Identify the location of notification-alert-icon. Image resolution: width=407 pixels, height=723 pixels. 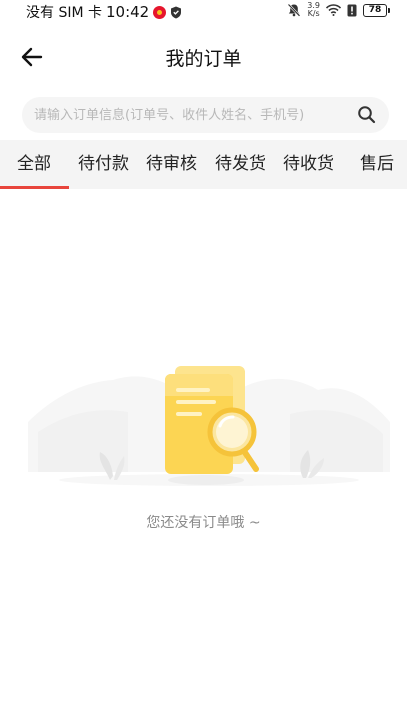
(352, 10).